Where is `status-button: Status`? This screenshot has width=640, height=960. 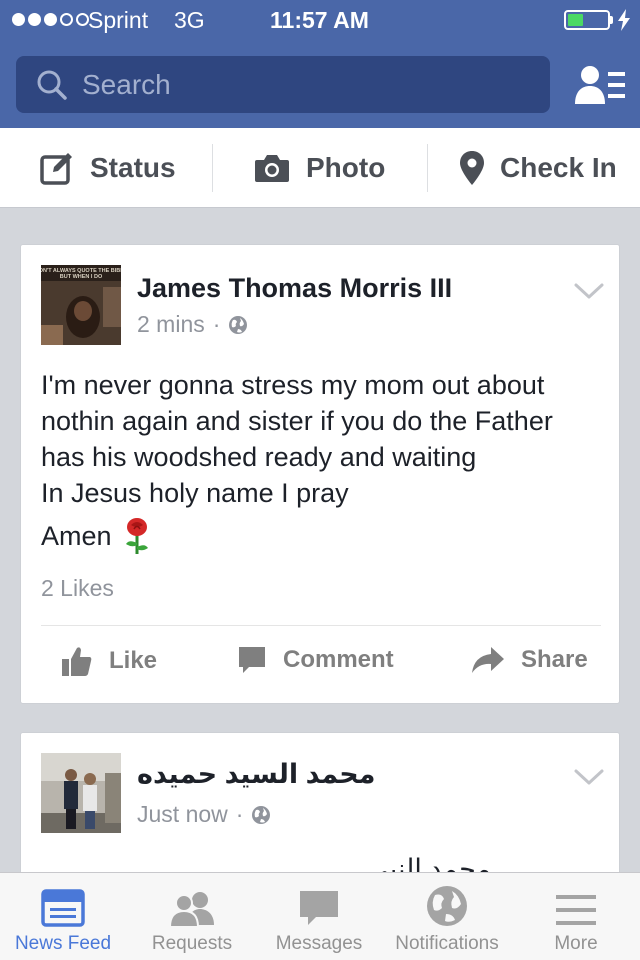 status-button: Status is located at coordinates (108, 168).